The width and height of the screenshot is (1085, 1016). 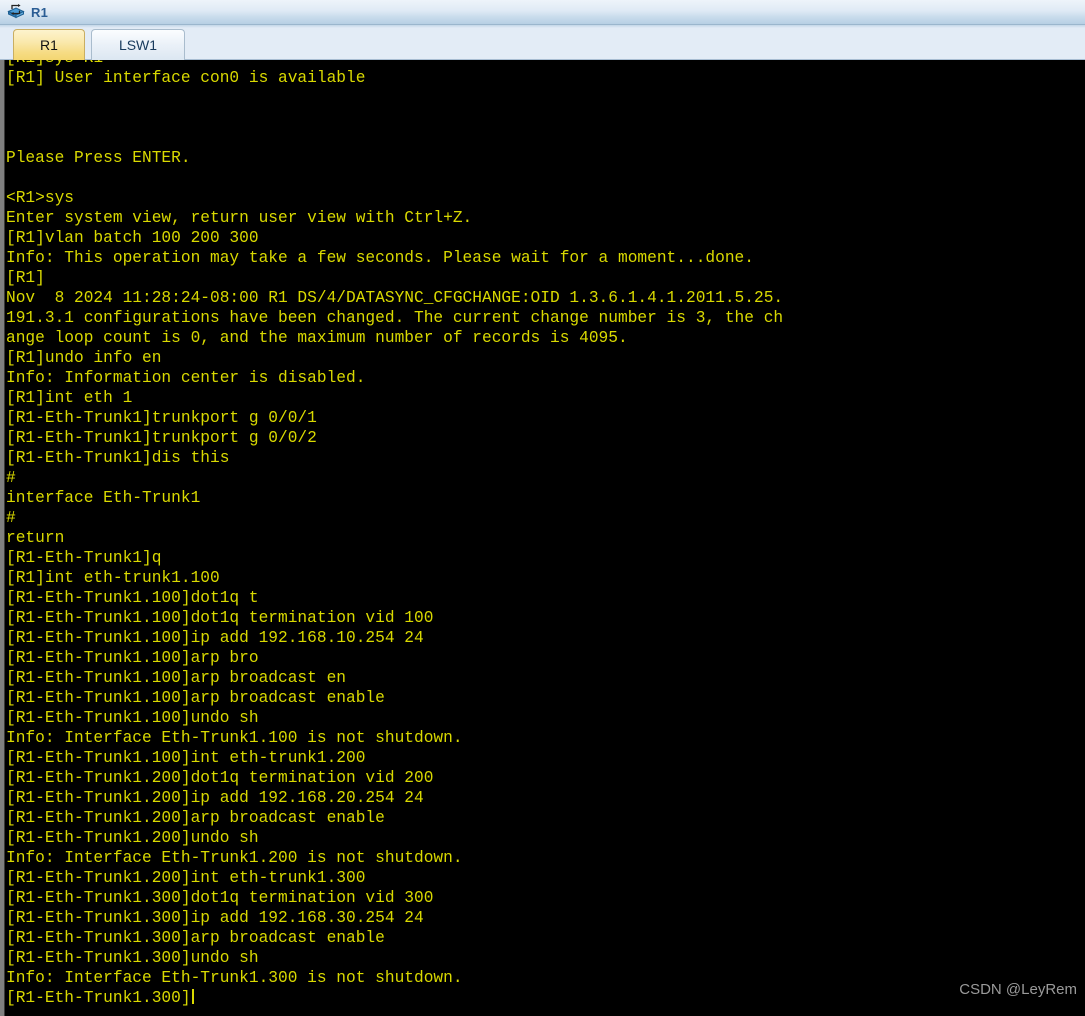 What do you see at coordinates (132, 718) in the screenshot?
I see `terminal-line: [R1-Eth-Trunk1.100]undo sh` at bounding box center [132, 718].